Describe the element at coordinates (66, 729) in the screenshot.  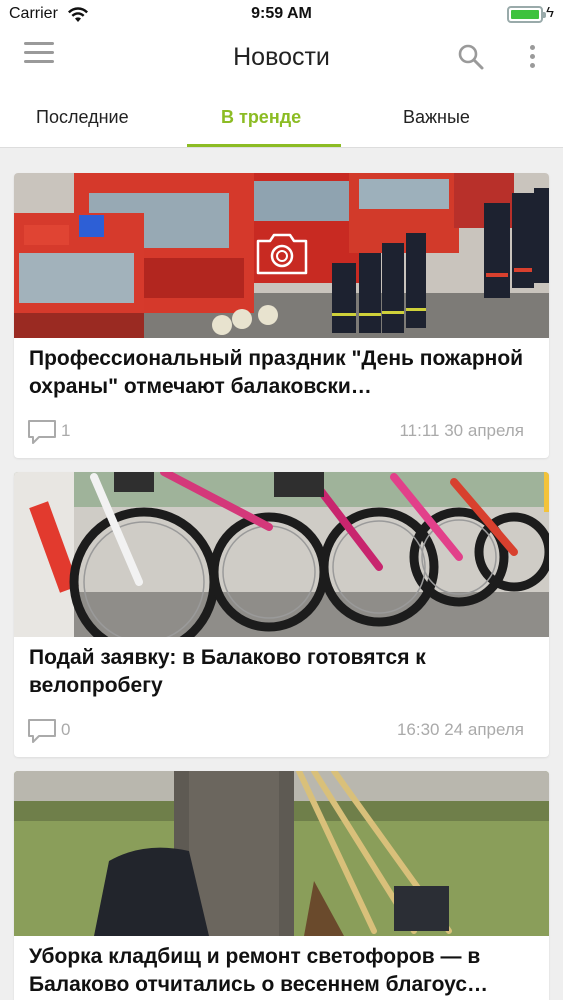
I see `comment-count: 0` at that location.